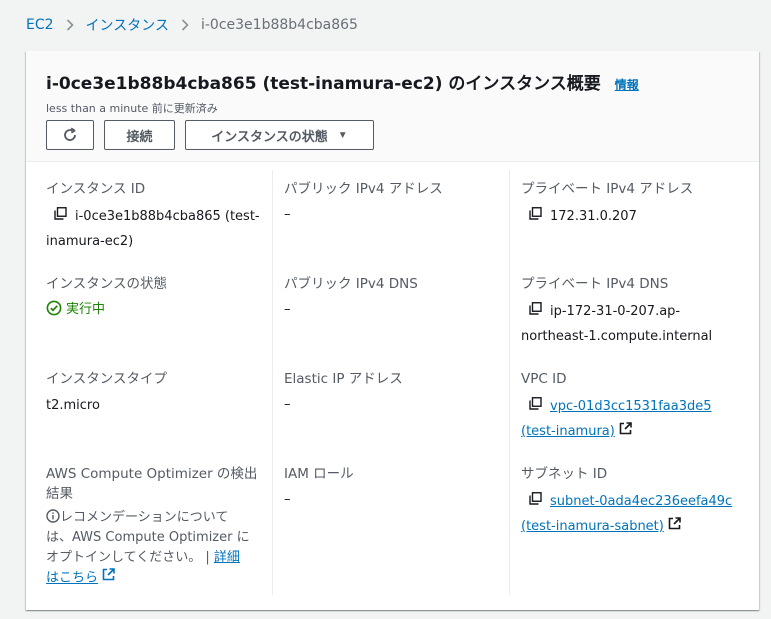  I want to click on private-ipv4-value: 172.31.0.207, so click(593, 216).